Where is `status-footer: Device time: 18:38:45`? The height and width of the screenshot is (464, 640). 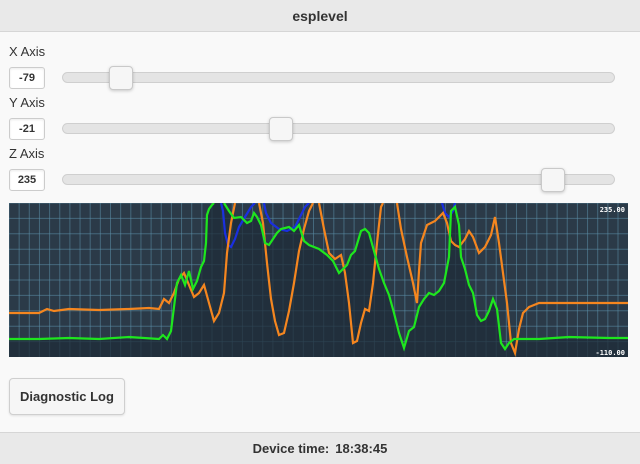 status-footer: Device time: 18:38:45 is located at coordinates (320, 448).